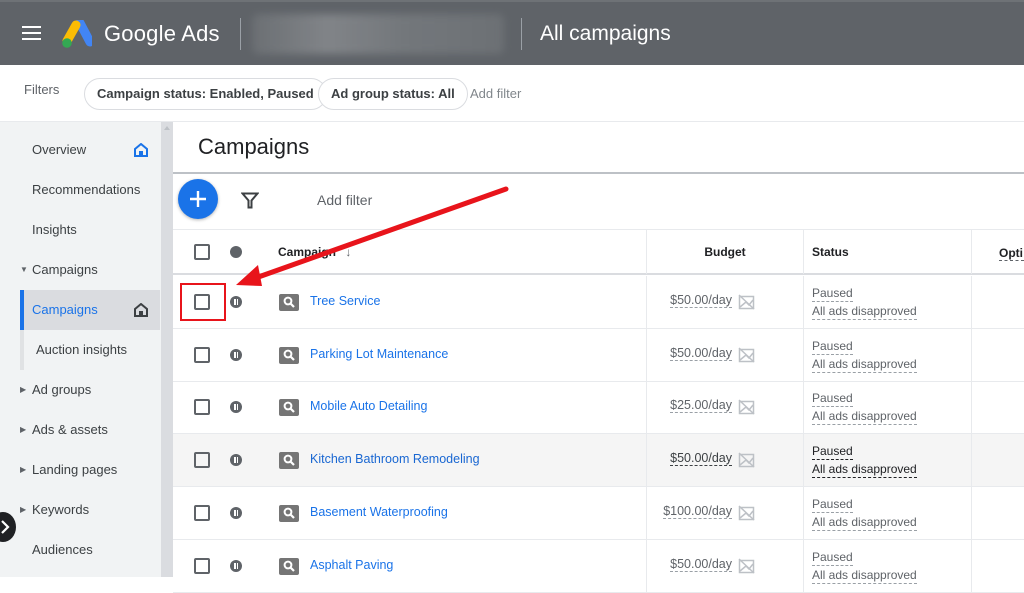  Describe the element at coordinates (167, 349) in the screenshot. I see `sidebar-scrollbar` at that location.